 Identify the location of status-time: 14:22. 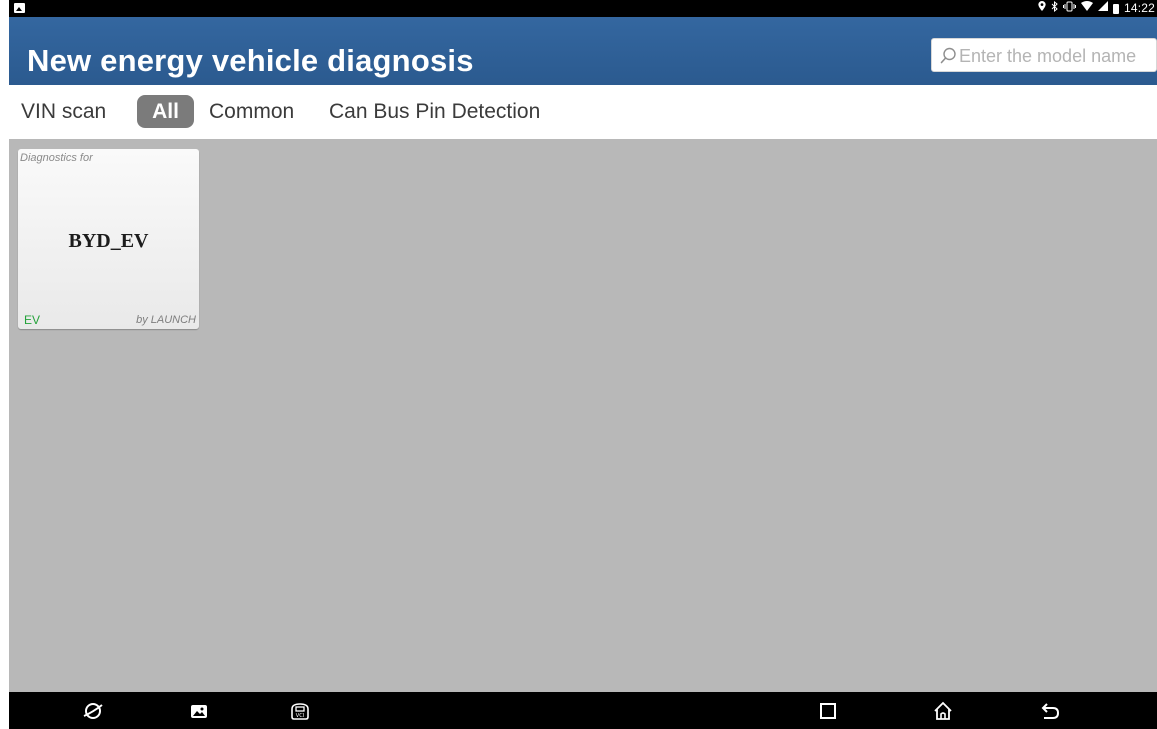
(1139, 8).